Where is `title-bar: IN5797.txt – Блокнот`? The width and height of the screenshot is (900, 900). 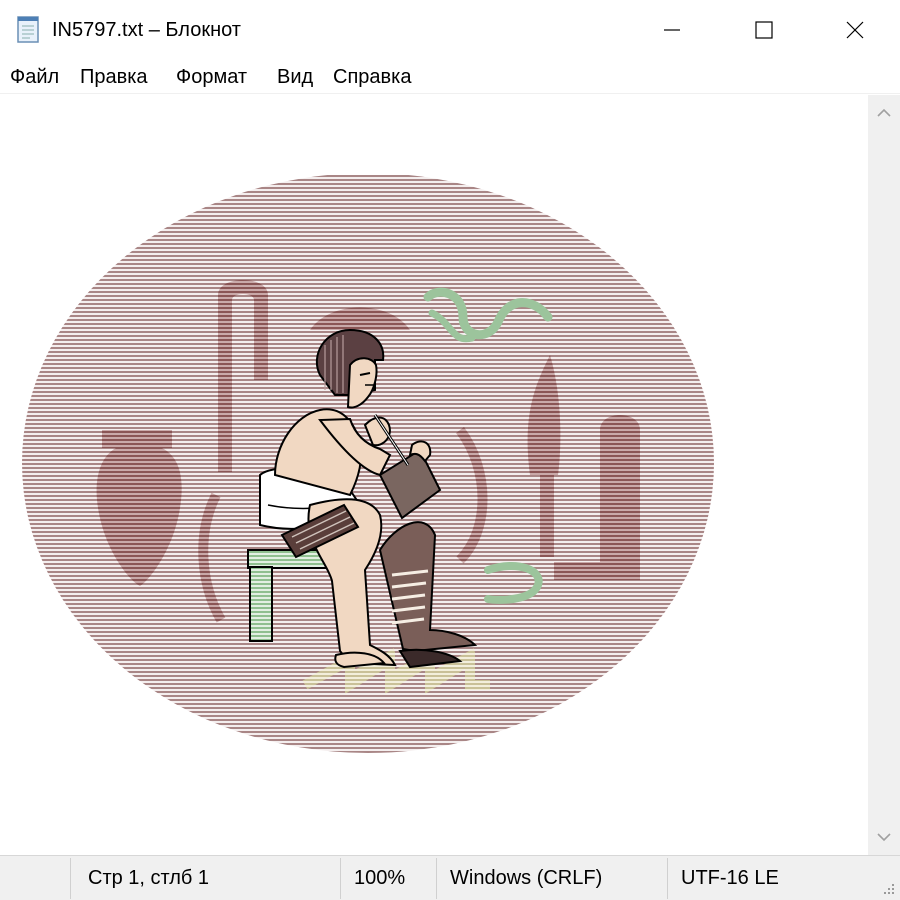
title-bar: IN5797.txt – Блокнот is located at coordinates (450, 30).